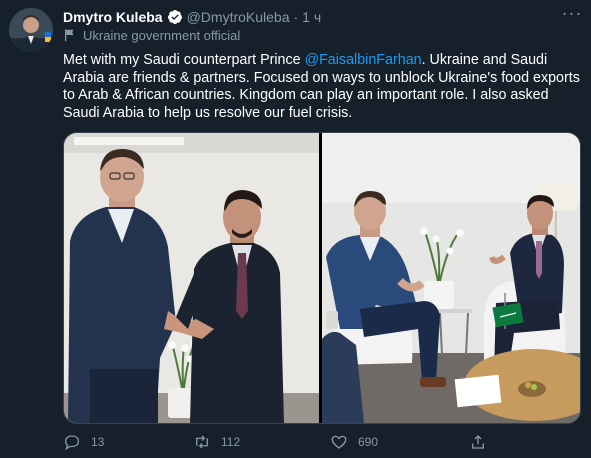 Image resolution: width=591 pixels, height=458 pixels. Describe the element at coordinates (318, 442) in the screenshot. I see `action-bar: 13 112 690` at that location.